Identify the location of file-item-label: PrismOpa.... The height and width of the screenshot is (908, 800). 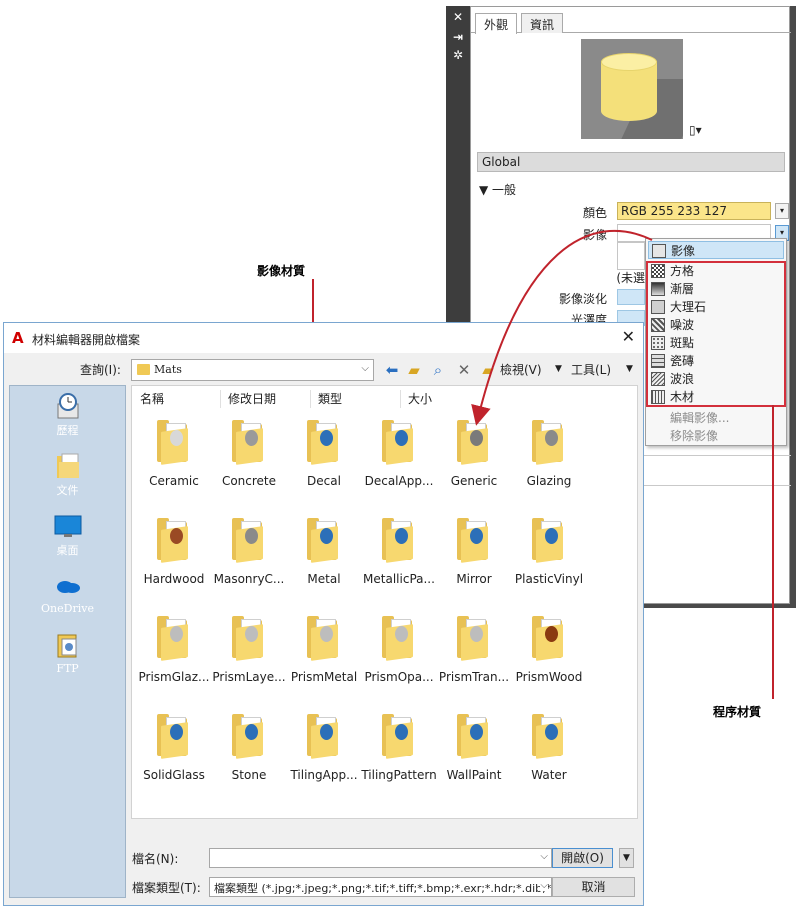
(399, 677).